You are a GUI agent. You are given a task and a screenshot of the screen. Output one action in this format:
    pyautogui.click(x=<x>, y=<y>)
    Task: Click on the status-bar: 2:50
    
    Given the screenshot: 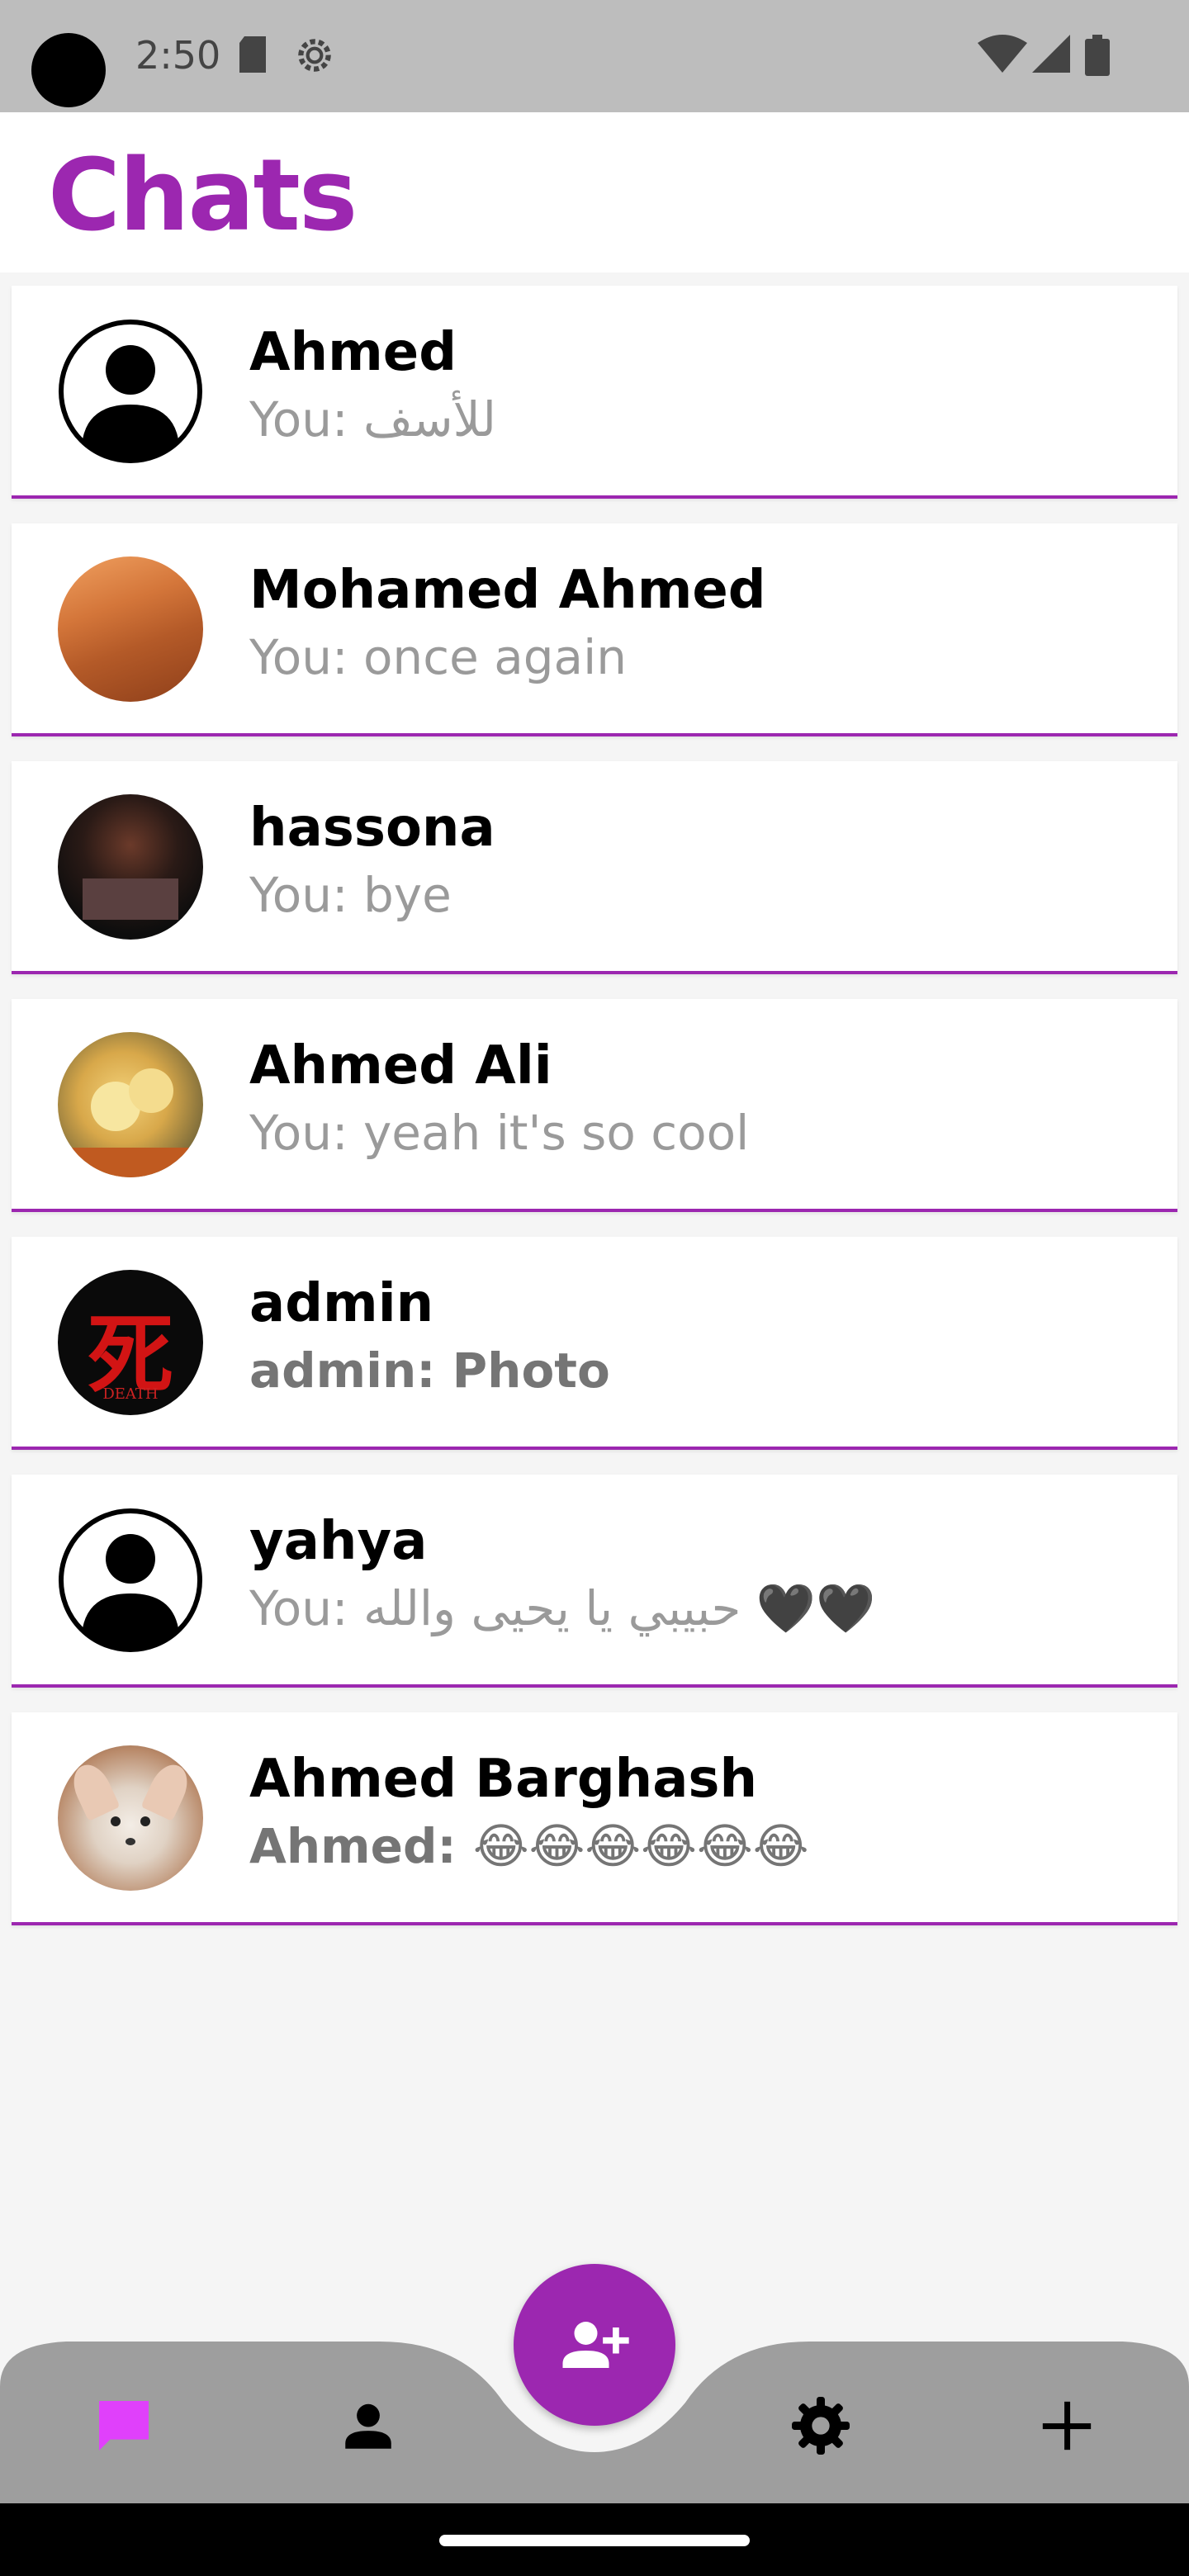 What is the action you would take?
    pyautogui.click(x=594, y=56)
    